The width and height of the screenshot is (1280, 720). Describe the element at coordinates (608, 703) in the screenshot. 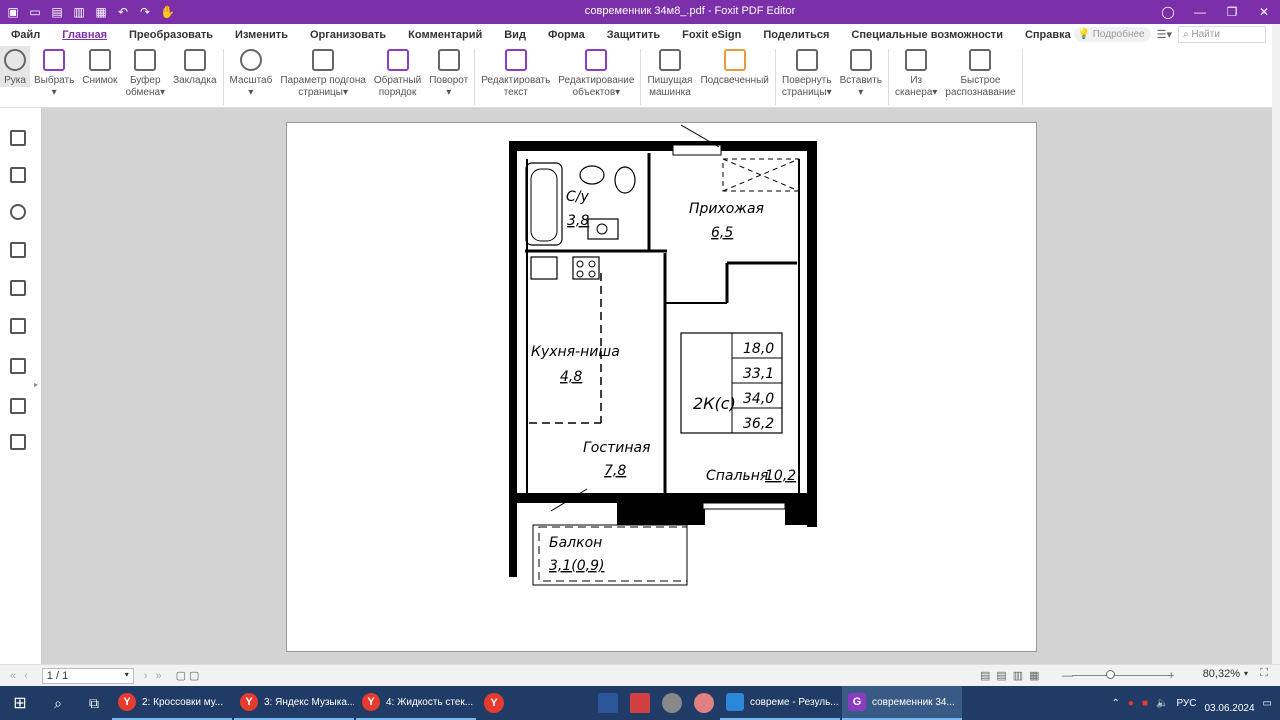

I see `taskbar-word-icon` at that location.